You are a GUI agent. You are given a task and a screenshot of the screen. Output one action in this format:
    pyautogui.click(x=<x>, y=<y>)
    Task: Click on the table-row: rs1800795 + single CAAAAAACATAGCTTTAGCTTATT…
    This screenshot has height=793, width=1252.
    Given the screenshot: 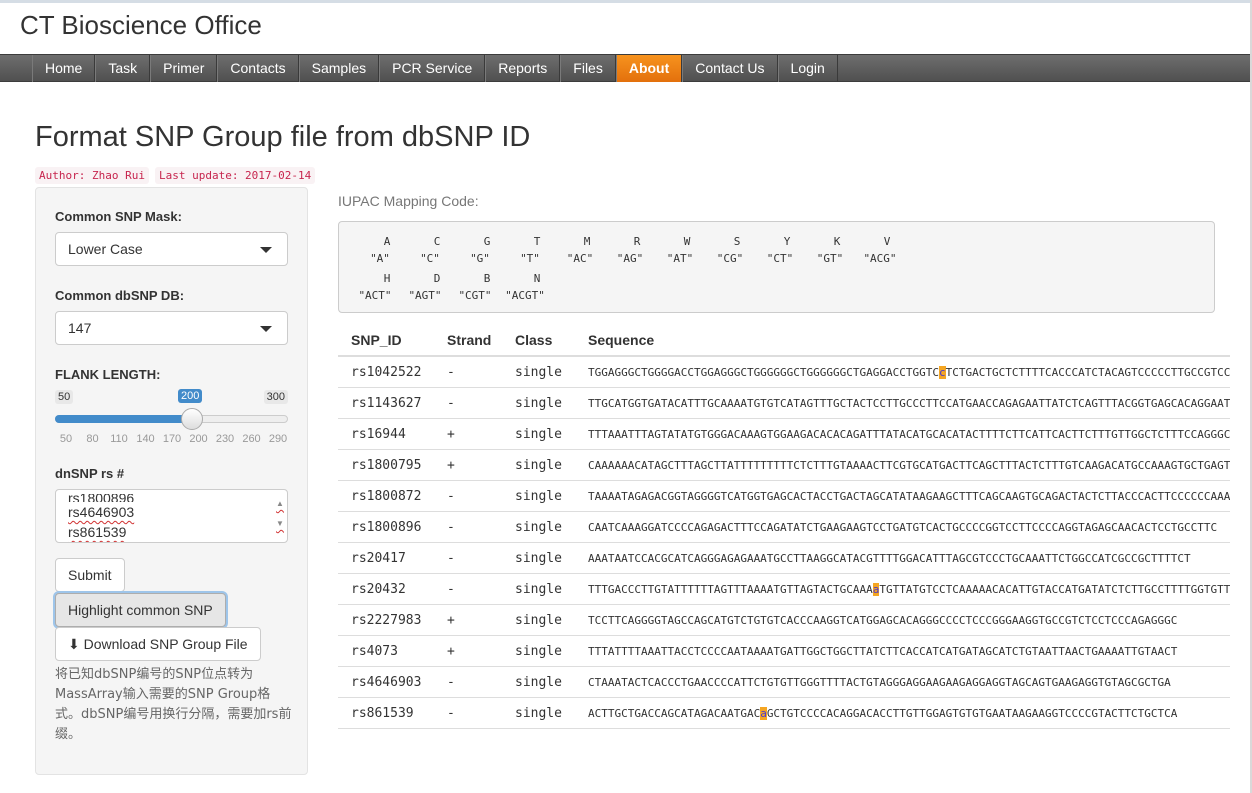 What is the action you would take?
    pyautogui.click(x=784, y=465)
    